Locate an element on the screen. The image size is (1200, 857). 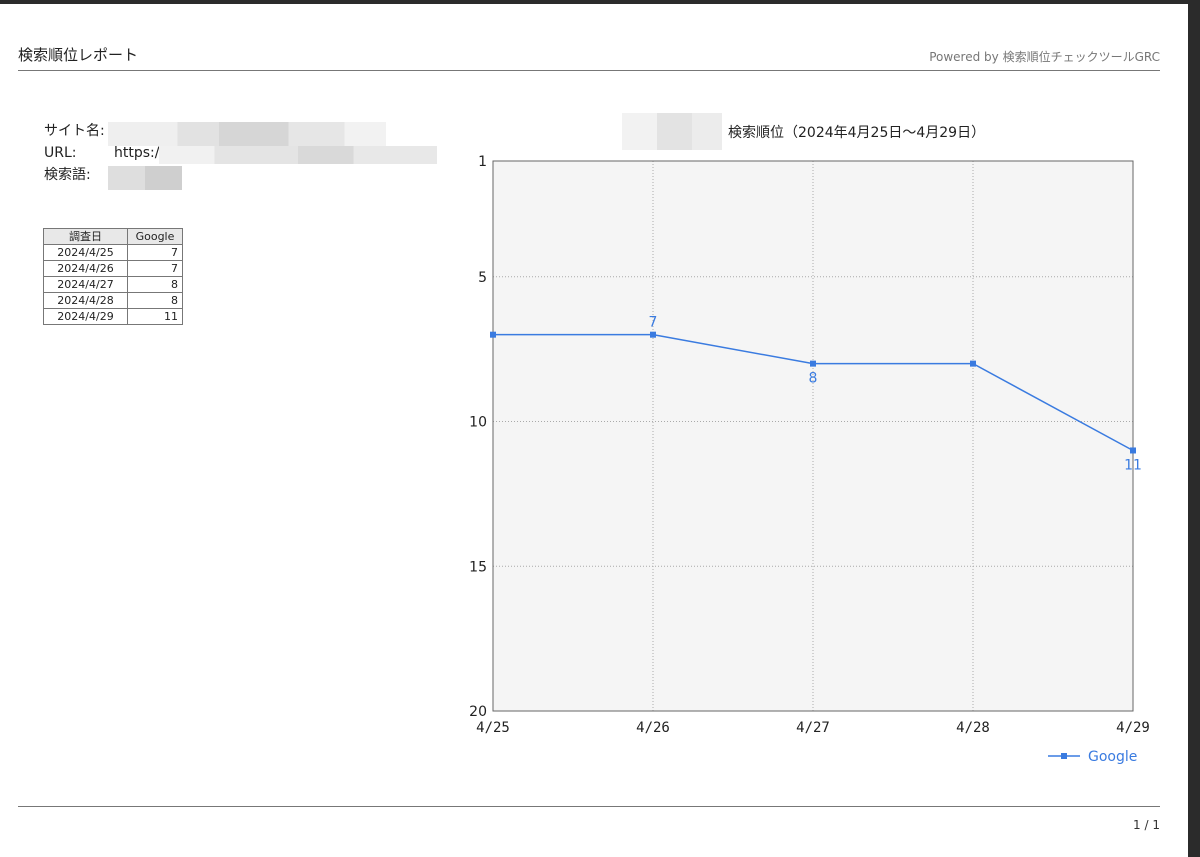
x-tick-label: 4/27 is located at coordinates (813, 728).